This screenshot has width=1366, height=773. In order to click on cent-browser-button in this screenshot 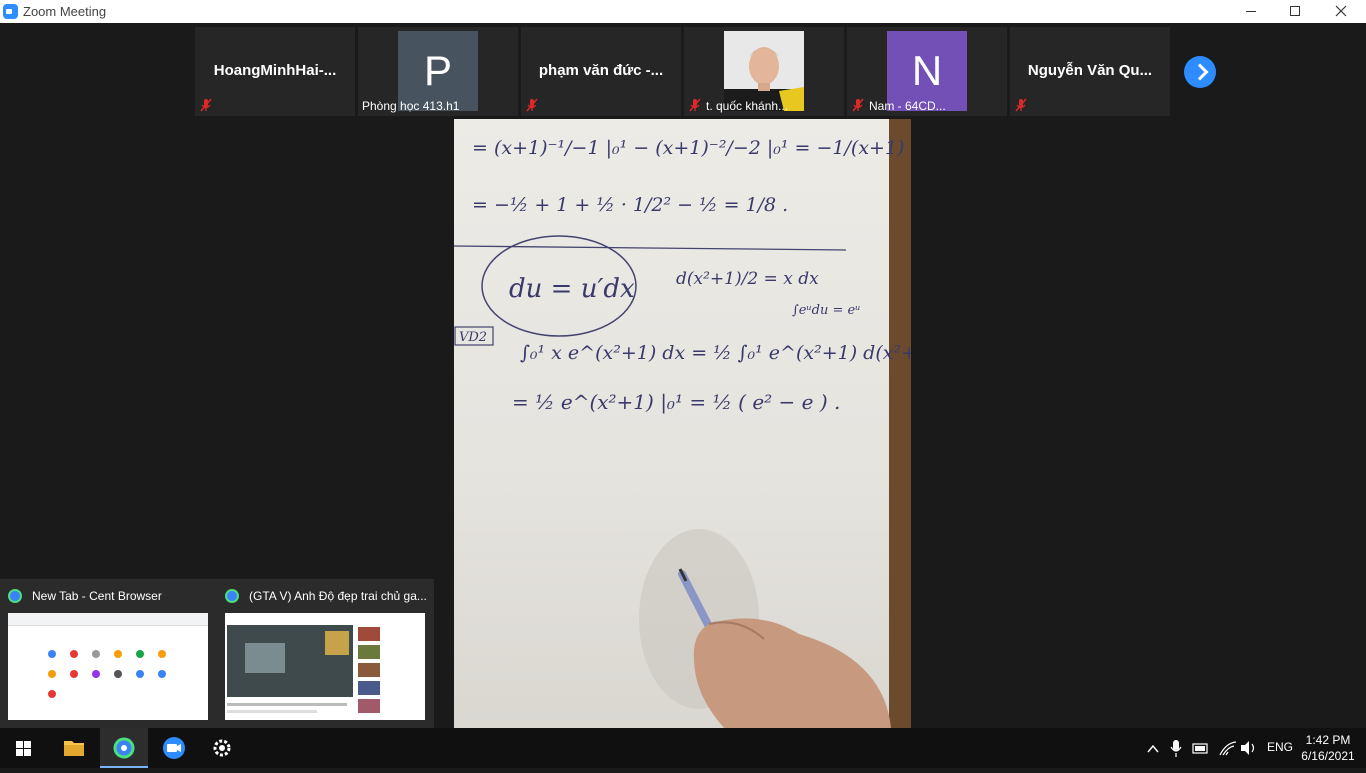, I will do `click(124, 748)`.